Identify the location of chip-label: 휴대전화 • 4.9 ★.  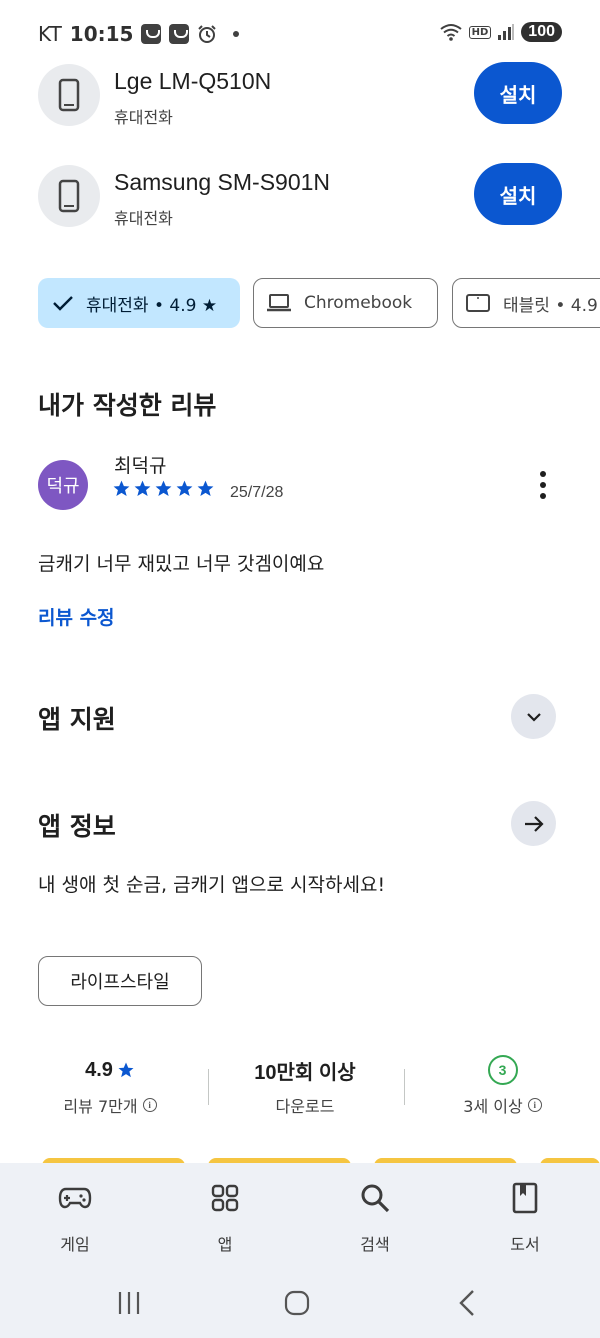
(152, 305).